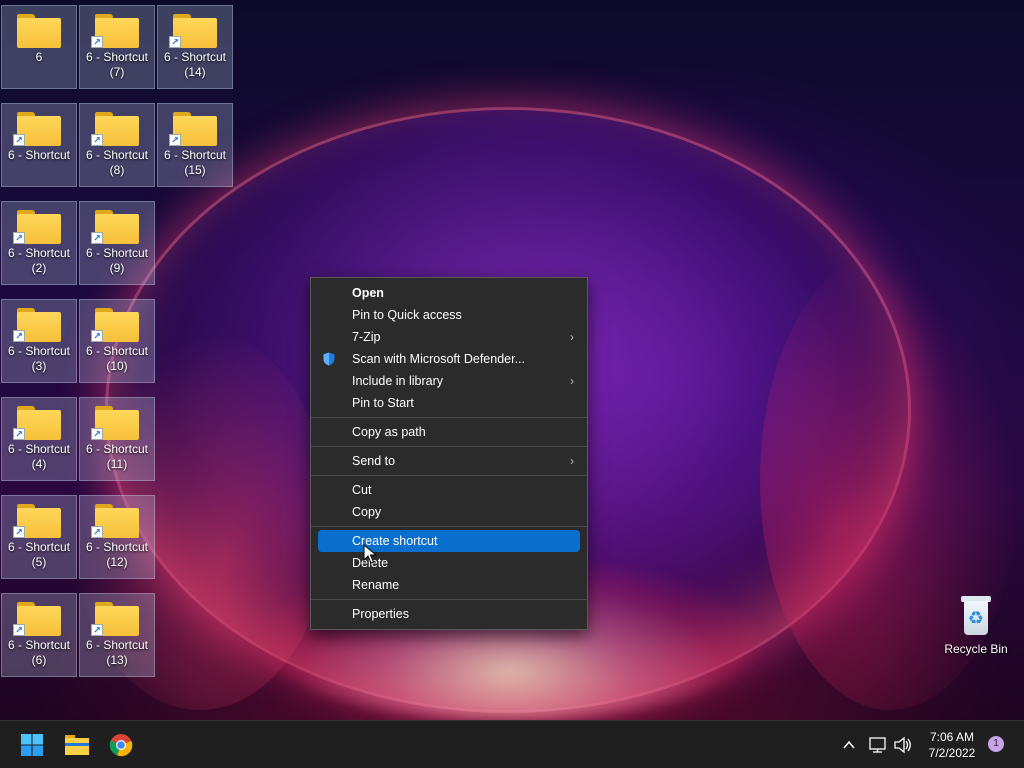  Describe the element at coordinates (952, 753) in the screenshot. I see `clock-date: 7/2/2022` at that location.